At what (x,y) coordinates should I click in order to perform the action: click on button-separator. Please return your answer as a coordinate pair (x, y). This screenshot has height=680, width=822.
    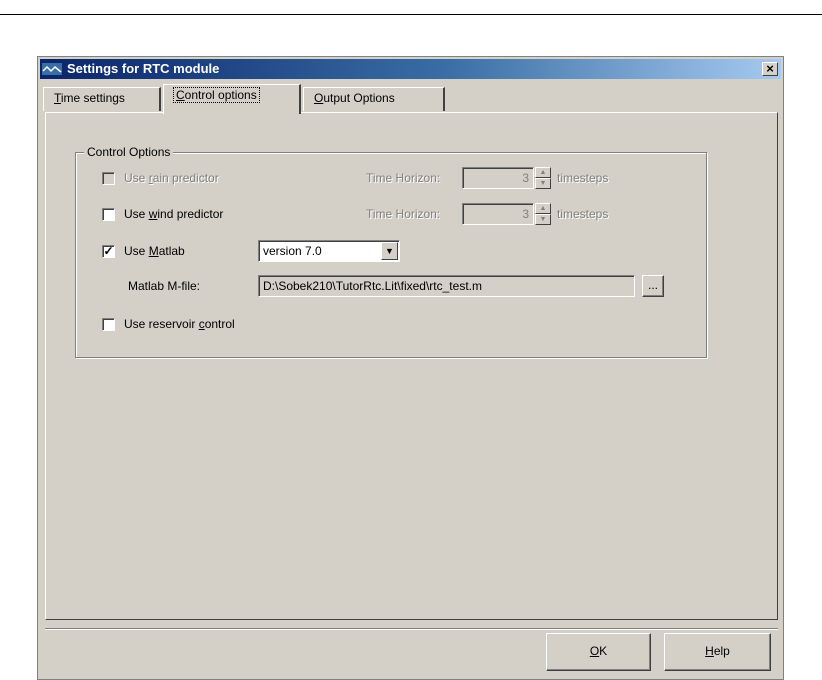
    Looking at the image, I should click on (411, 629).